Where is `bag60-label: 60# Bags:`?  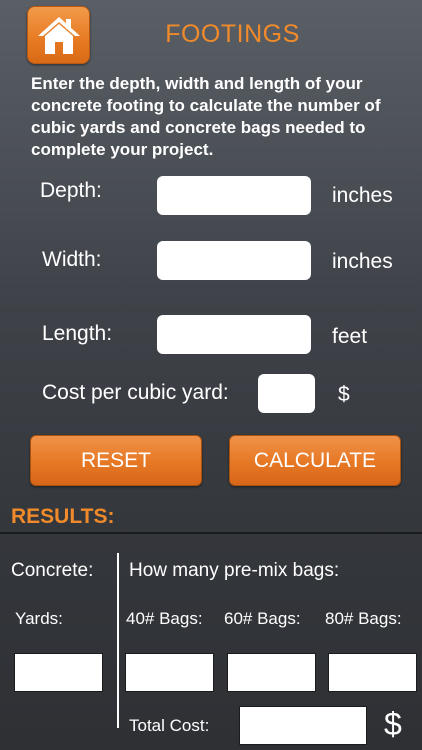
bag60-label: 60# Bags: is located at coordinates (262, 618).